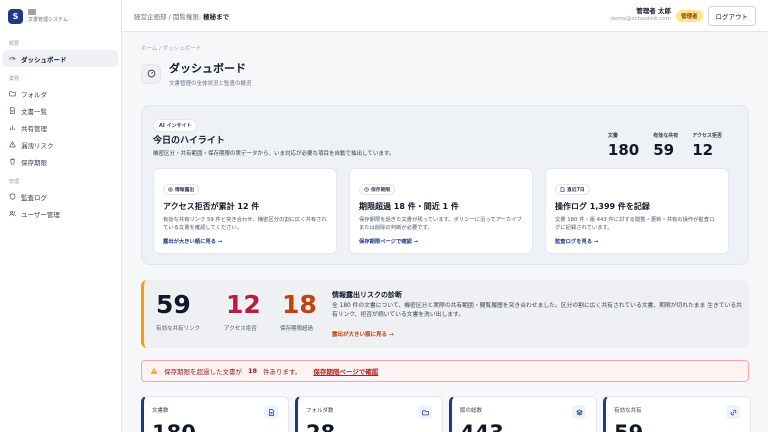  Describe the element at coordinates (640, 19) in the screenshot. I see `user-email: demo@schoolink.com` at that location.